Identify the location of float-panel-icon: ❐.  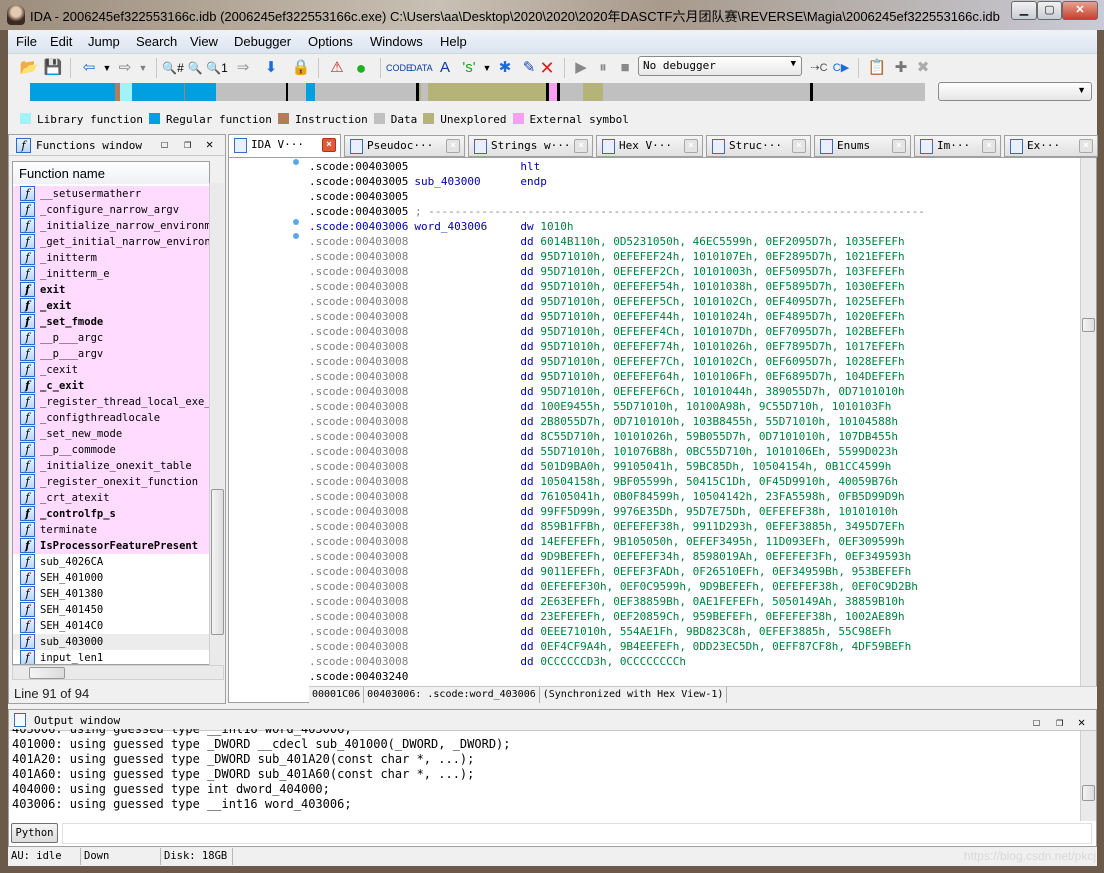
(187, 144).